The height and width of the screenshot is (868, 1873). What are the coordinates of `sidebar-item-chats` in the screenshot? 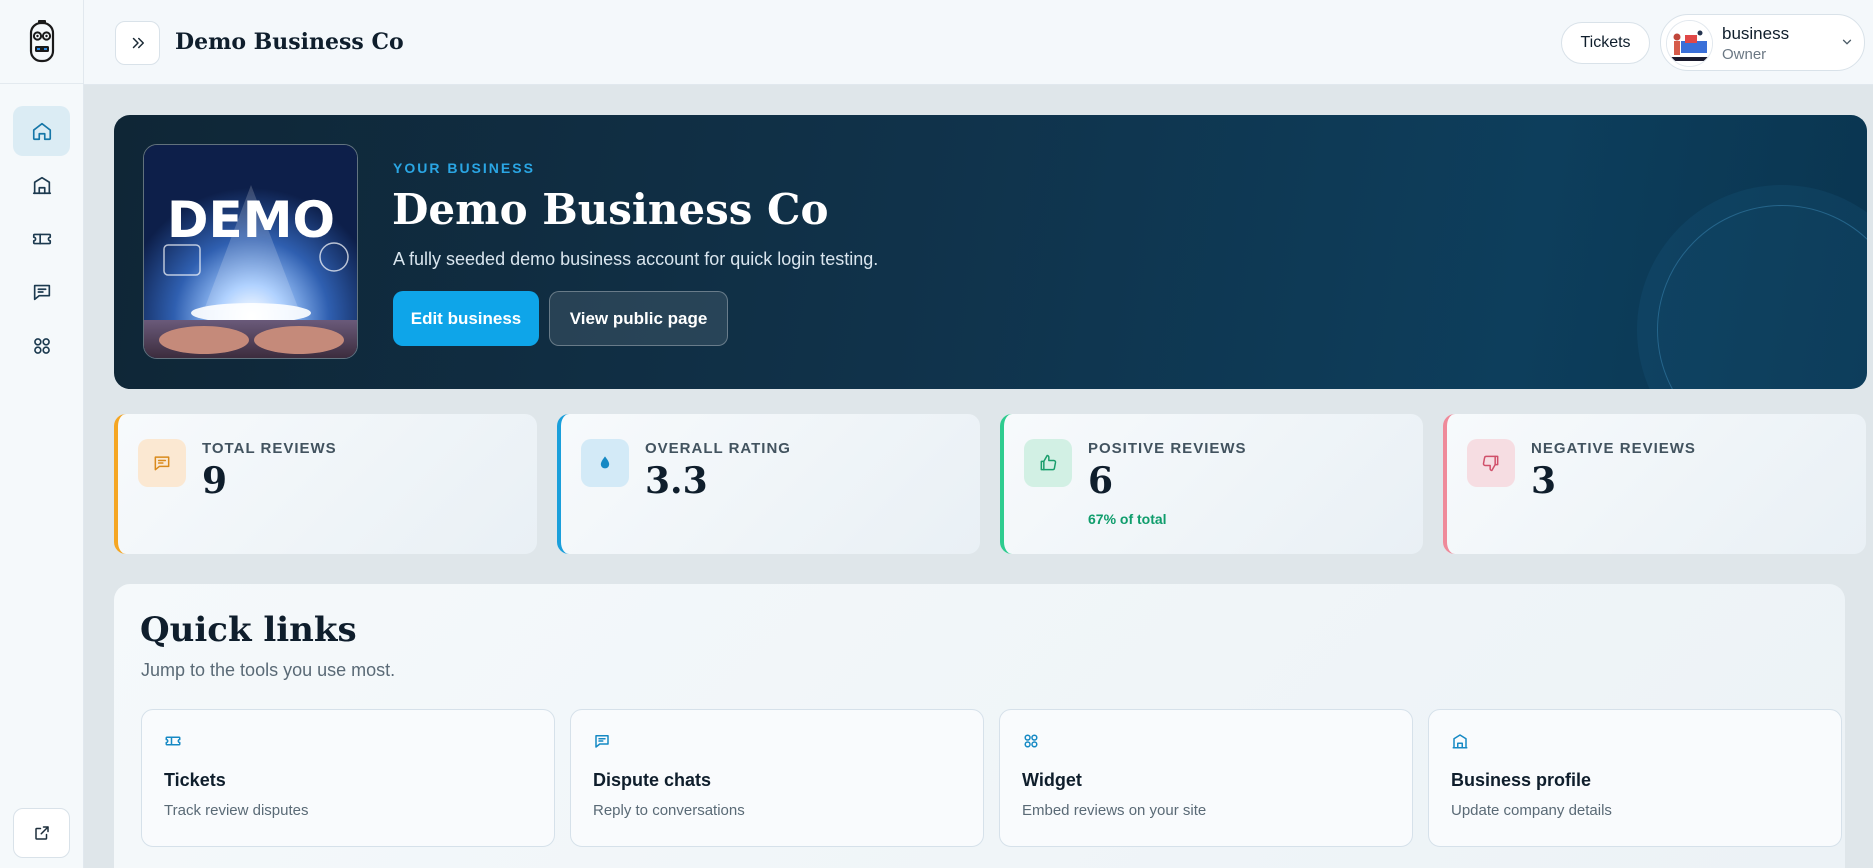 It's located at (41, 292).